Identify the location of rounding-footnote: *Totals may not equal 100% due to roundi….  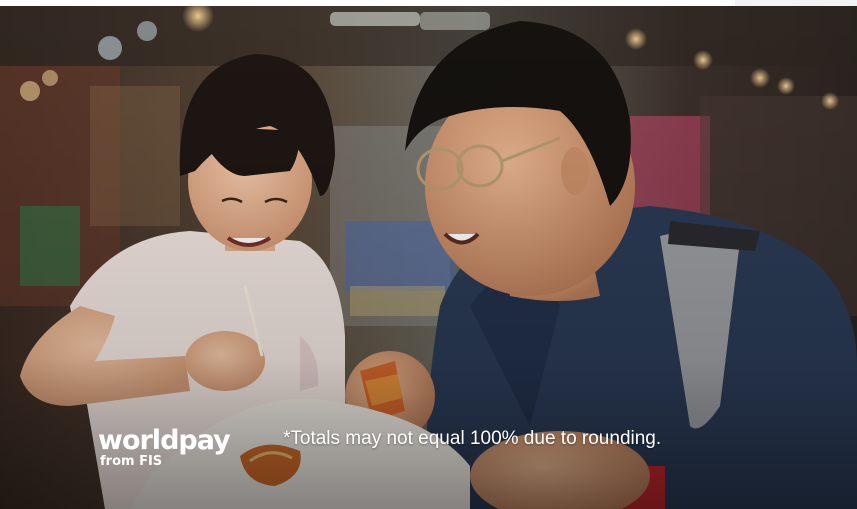
(472, 438).